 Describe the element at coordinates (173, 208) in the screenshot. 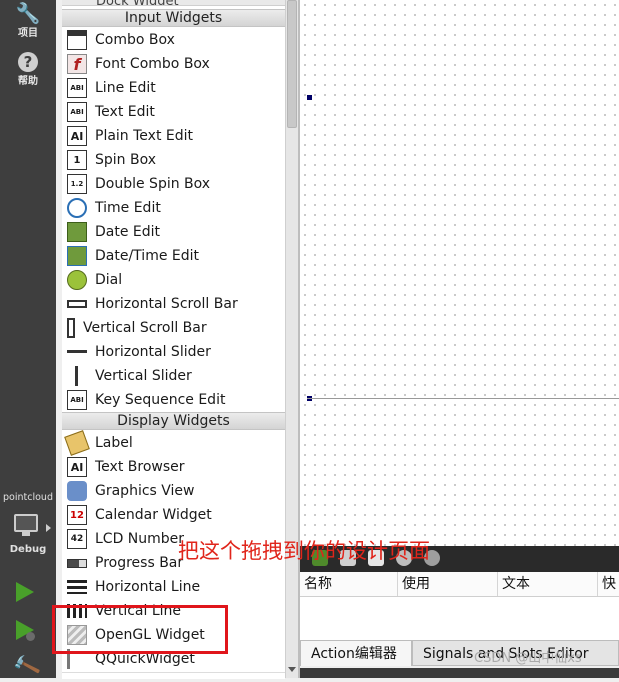

I see `widget-item-time-edit: Time Edit` at that location.